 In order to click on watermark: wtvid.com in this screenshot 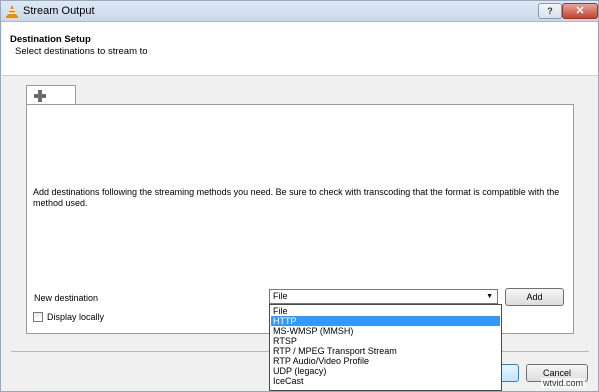, I will do `click(563, 383)`.